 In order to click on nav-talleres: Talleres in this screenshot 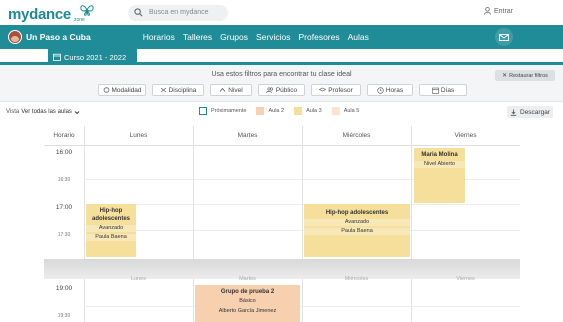, I will do `click(197, 37)`.